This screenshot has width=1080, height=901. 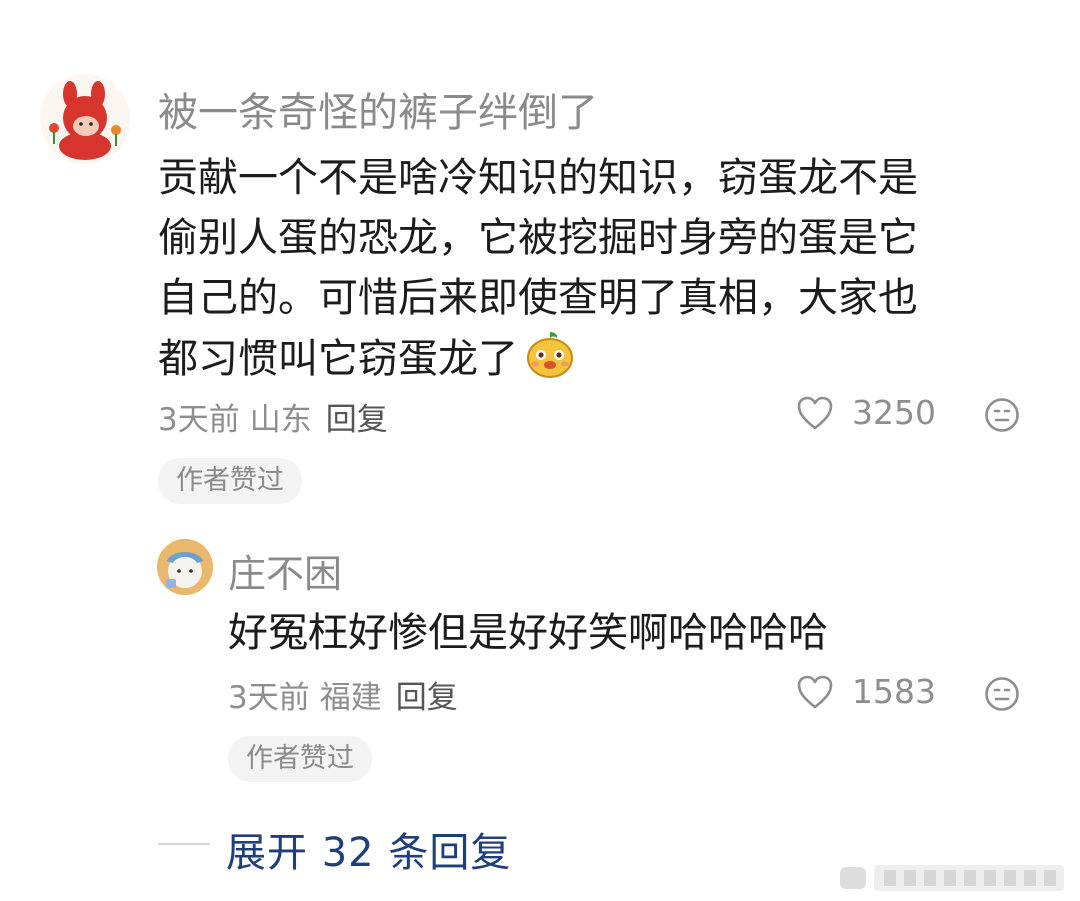 I want to click on content-line: 偷别人蛋的恐龙，它被挖掘时身旁的蛋是它, so click(x=538, y=238).